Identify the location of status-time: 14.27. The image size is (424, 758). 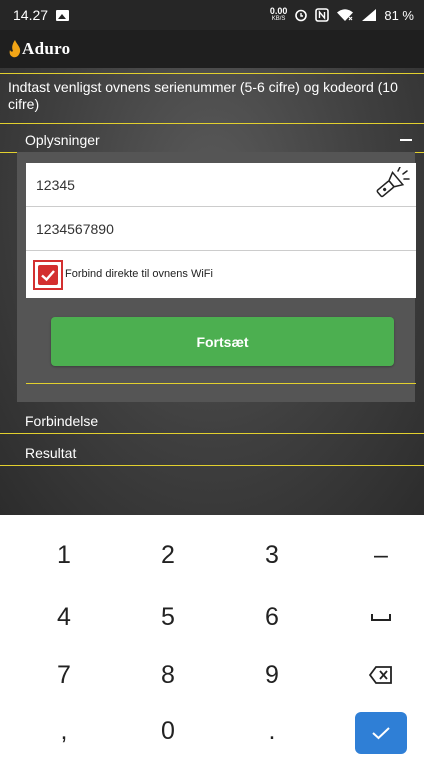
(31, 15).